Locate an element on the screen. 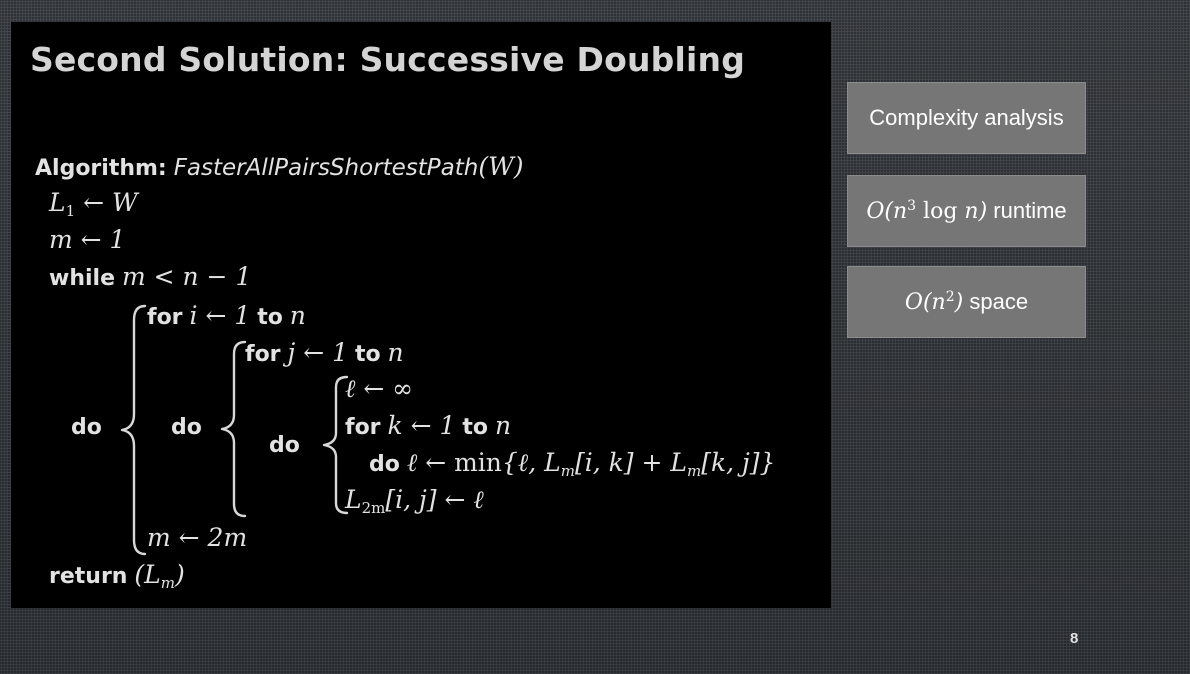 The width and height of the screenshot is (1190, 674). return-line: return (Lm) is located at coordinates (117, 576).